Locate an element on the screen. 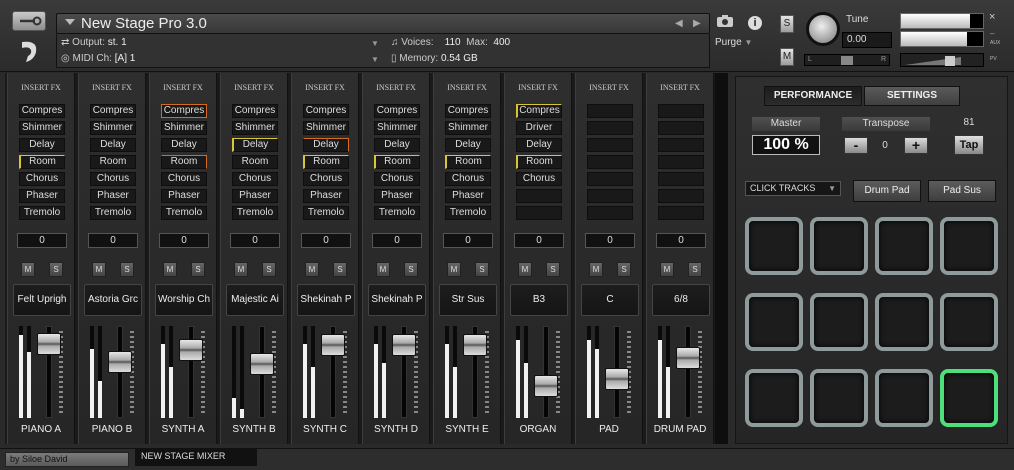 The height and width of the screenshot is (470, 1014). preset-selector: Astoria Grc is located at coordinates (113, 300).